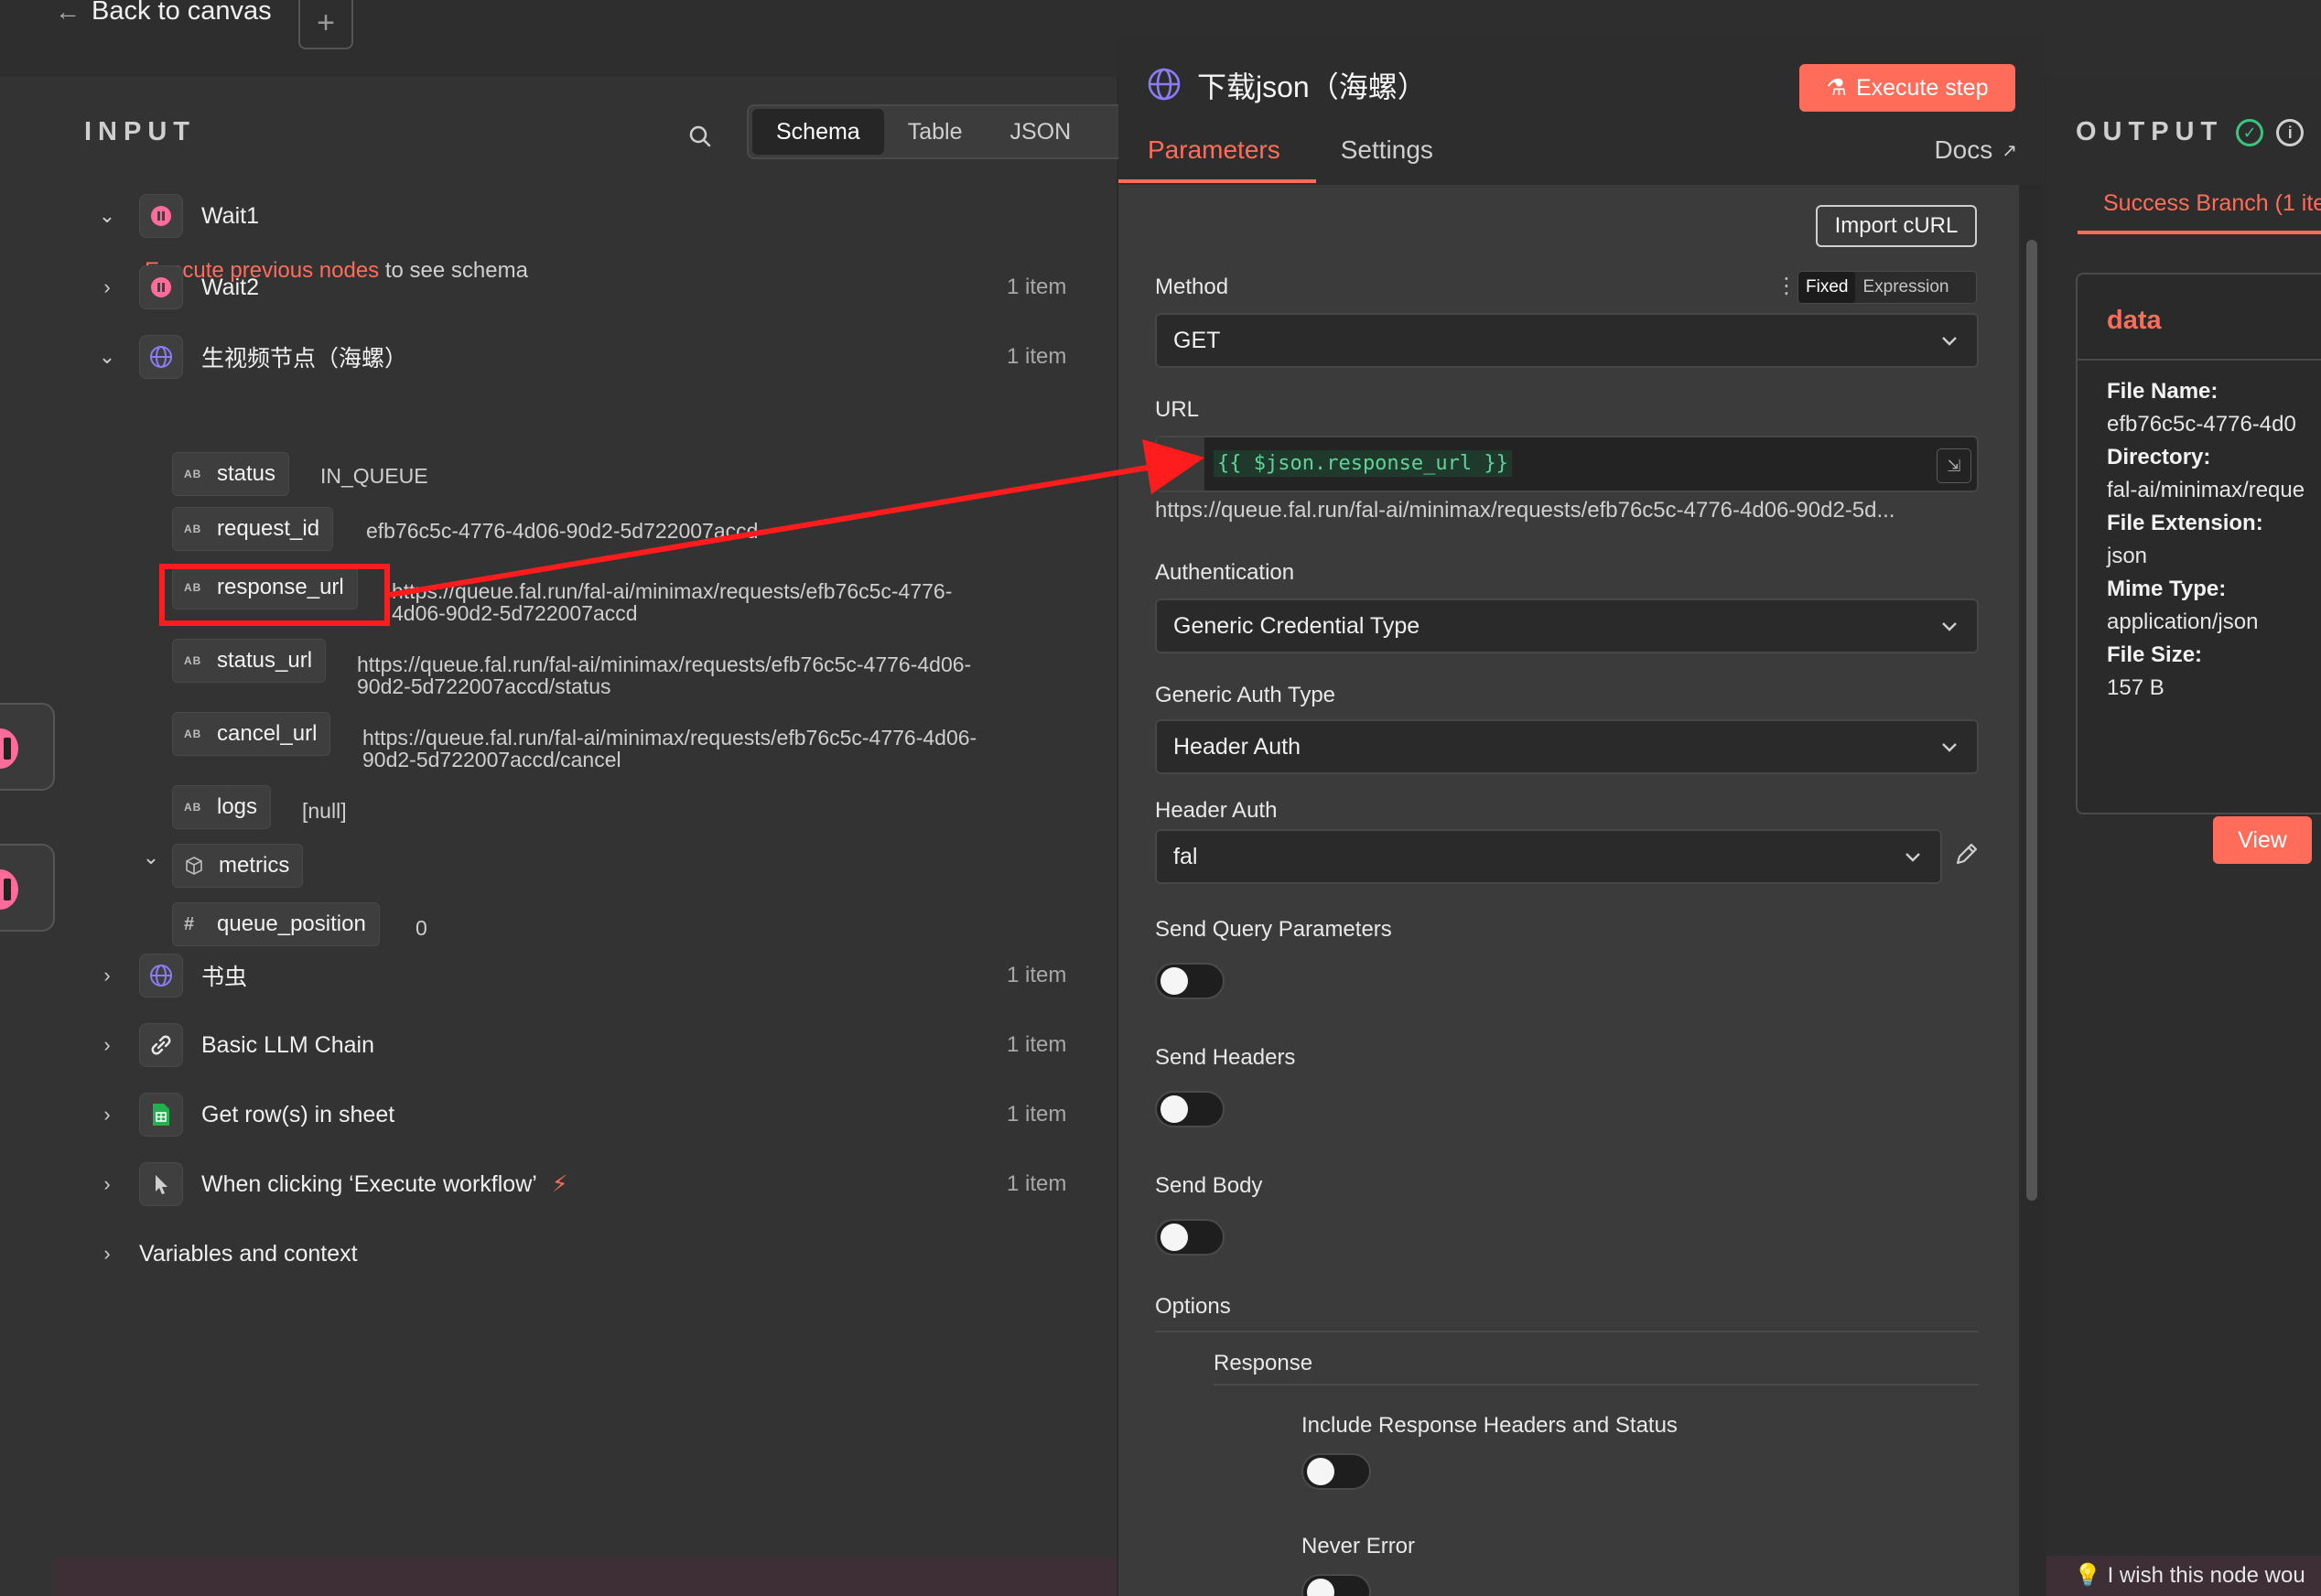  I want to click on field-status-url: AB status_url, so click(249, 661).